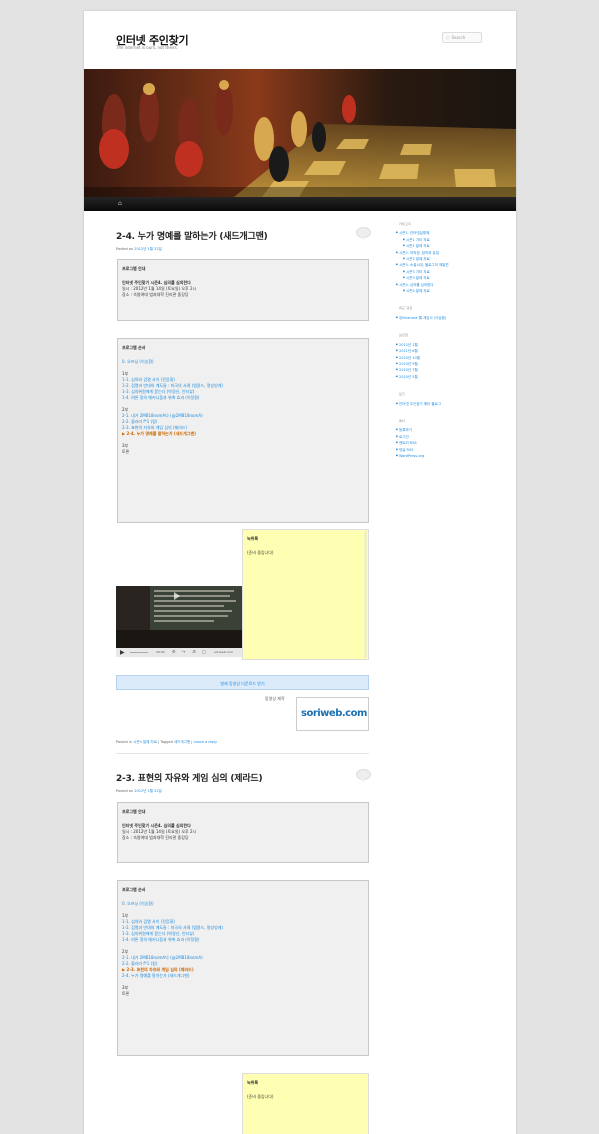  I want to click on sidebar-link: 인터넷 주인찾기 메타 블로그, so click(446, 404).